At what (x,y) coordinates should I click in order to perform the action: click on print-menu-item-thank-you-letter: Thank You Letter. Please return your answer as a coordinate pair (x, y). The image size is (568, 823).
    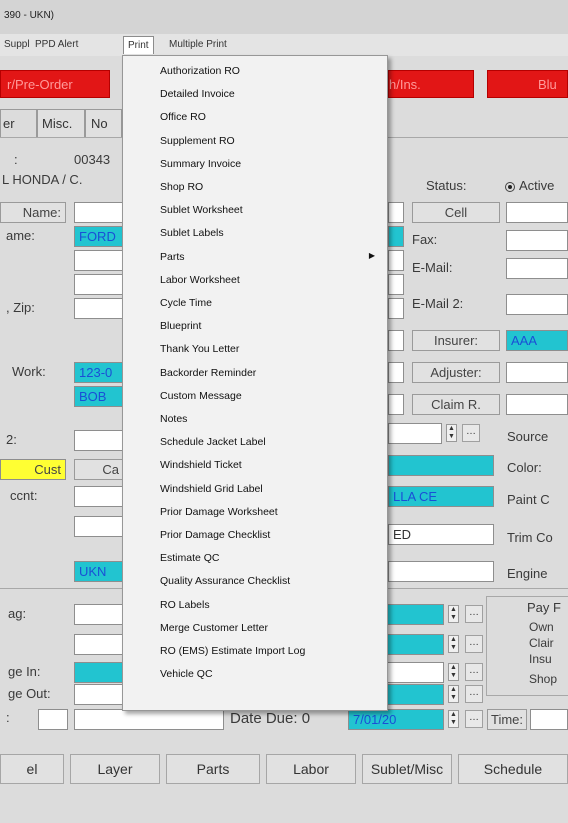
    Looking at the image, I should click on (255, 349).